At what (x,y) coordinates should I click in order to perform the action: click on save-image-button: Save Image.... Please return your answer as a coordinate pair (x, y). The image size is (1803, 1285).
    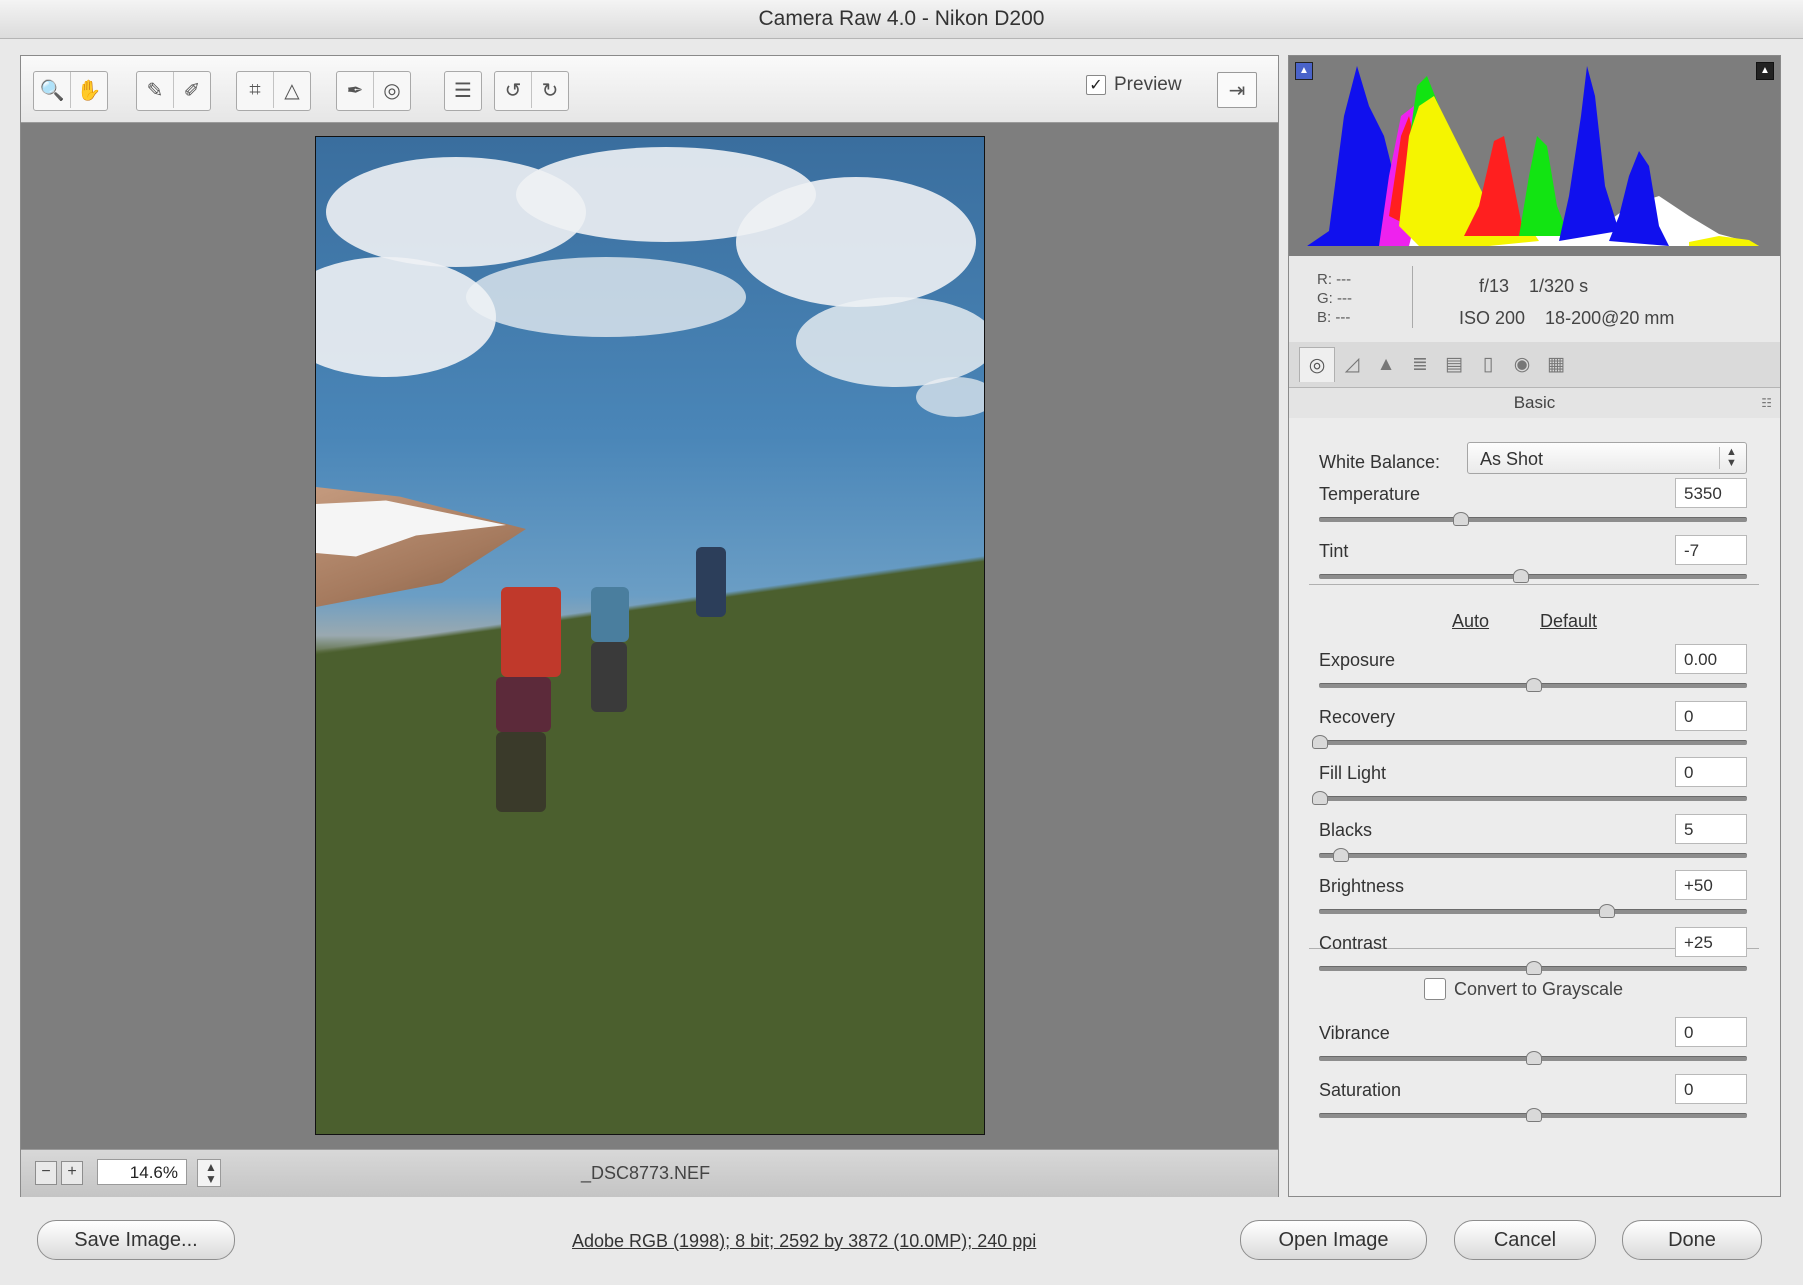
    Looking at the image, I should click on (136, 1240).